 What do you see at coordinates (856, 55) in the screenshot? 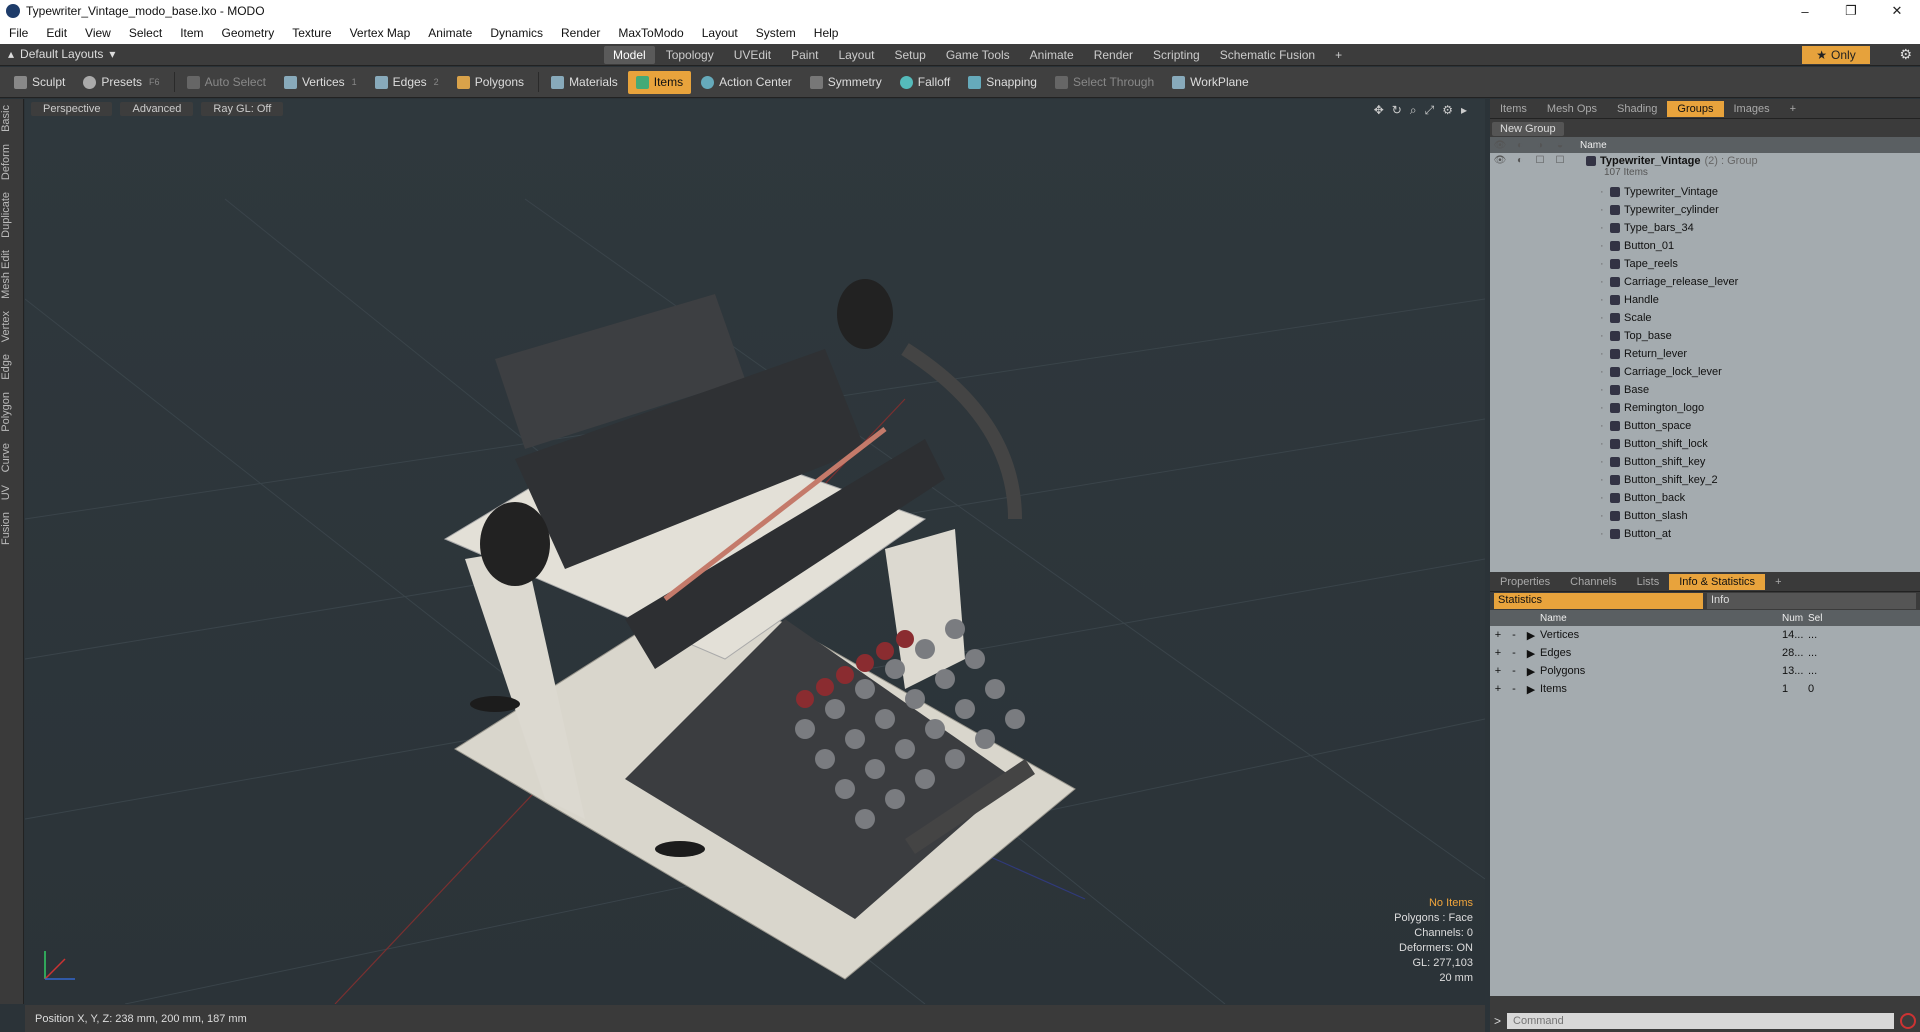
I see `tab-layout: Layout` at bounding box center [856, 55].